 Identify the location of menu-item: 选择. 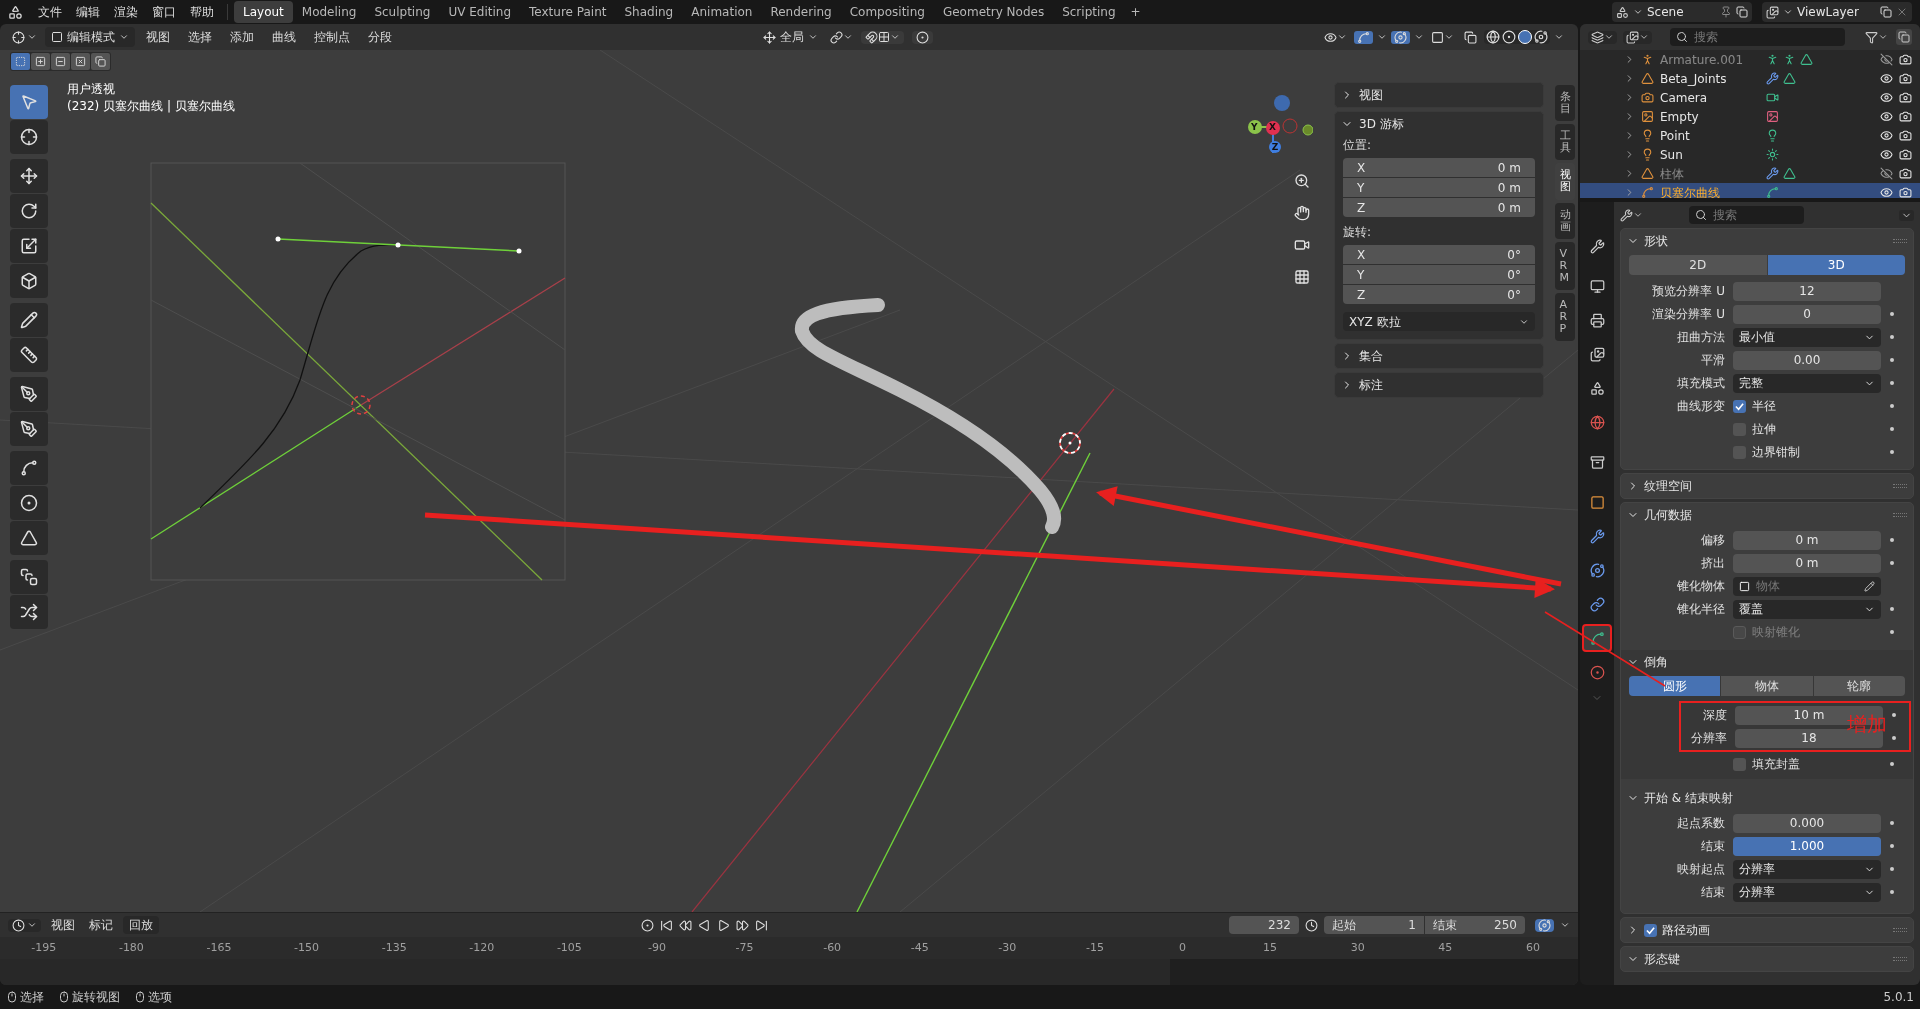
(200, 37).